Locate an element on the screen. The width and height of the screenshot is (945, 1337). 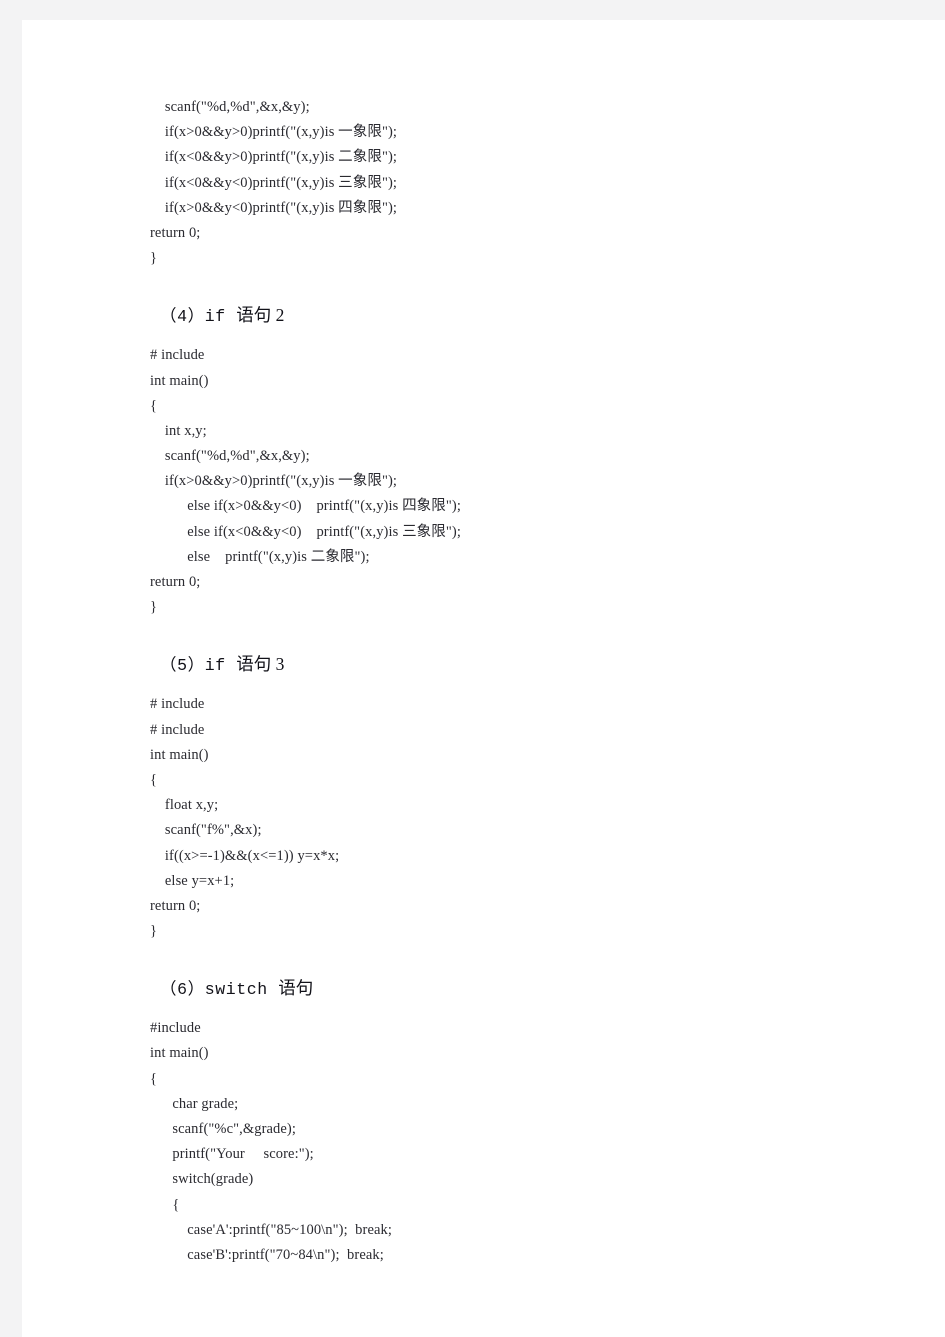
heading-label-cjk: 语句 2 is located at coordinates (260, 315).